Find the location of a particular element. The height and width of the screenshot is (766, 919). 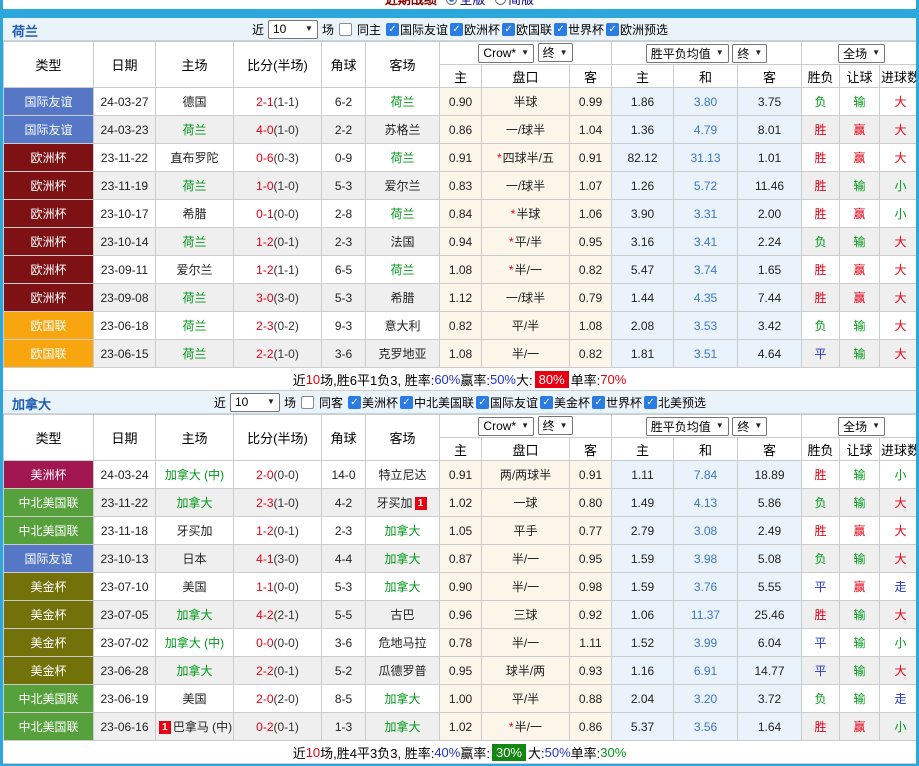

handicap-line: *平/半 is located at coordinates (525, 241).